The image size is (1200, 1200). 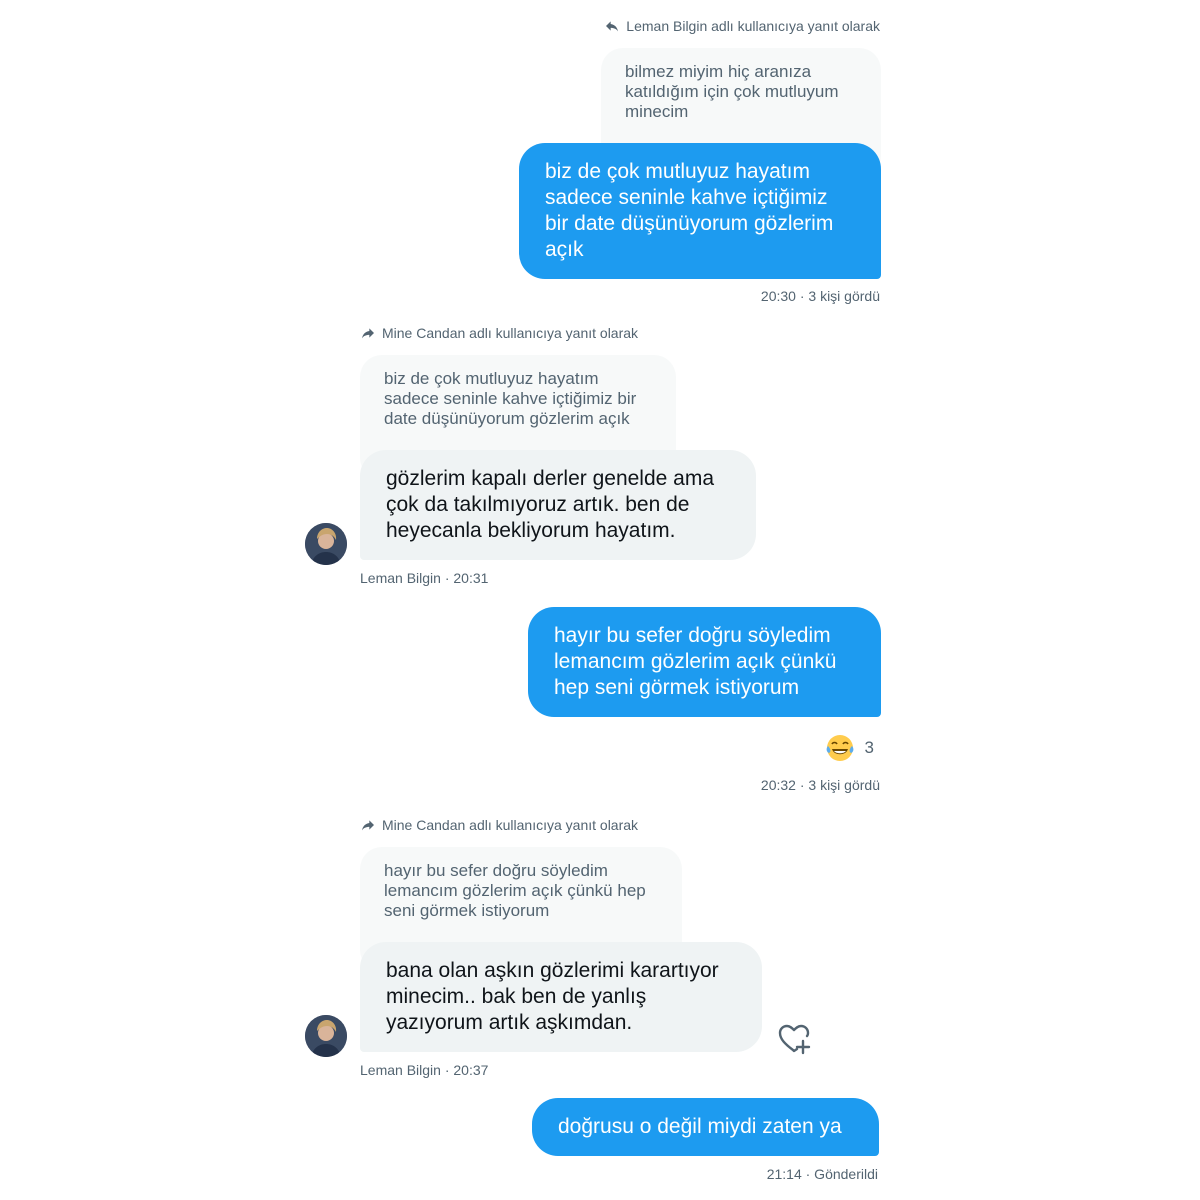 What do you see at coordinates (424, 1070) in the screenshot?
I see `message-meta-4: Leman Bilgin · 20:37` at bounding box center [424, 1070].